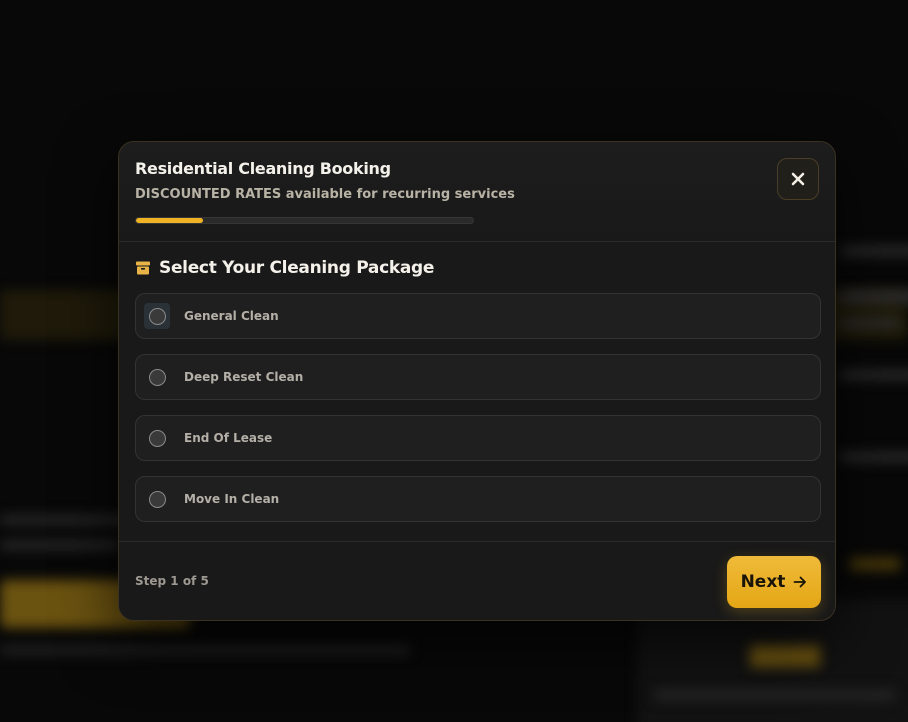 Image resolution: width=908 pixels, height=722 pixels. What do you see at coordinates (478, 499) in the screenshot?
I see `package-option-move-in-clean: Move In Clean` at bounding box center [478, 499].